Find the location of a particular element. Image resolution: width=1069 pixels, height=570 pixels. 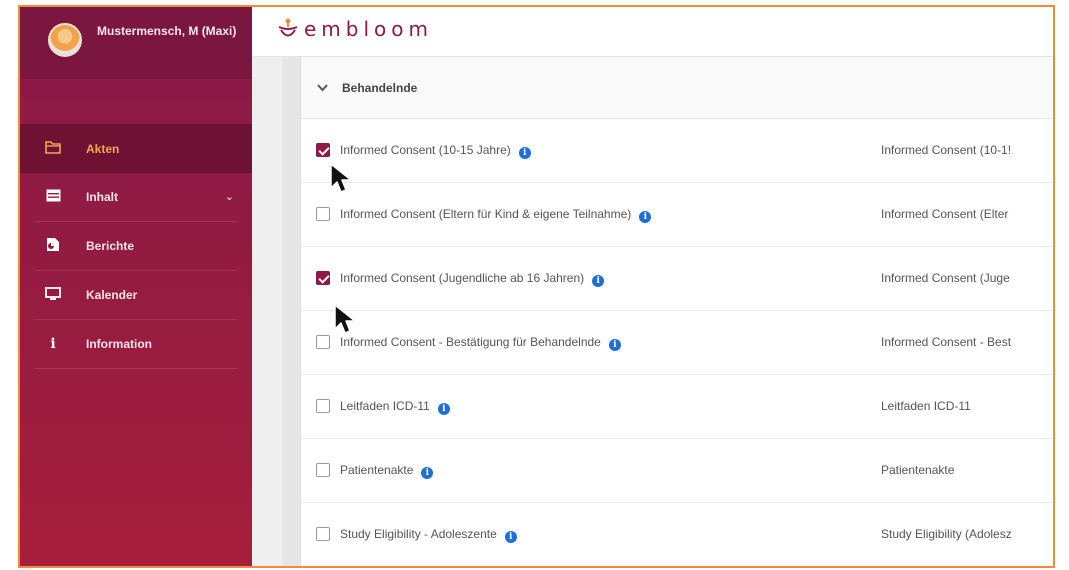

user-profile: Mustermensch, M (Maxi) is located at coordinates (136, 43).